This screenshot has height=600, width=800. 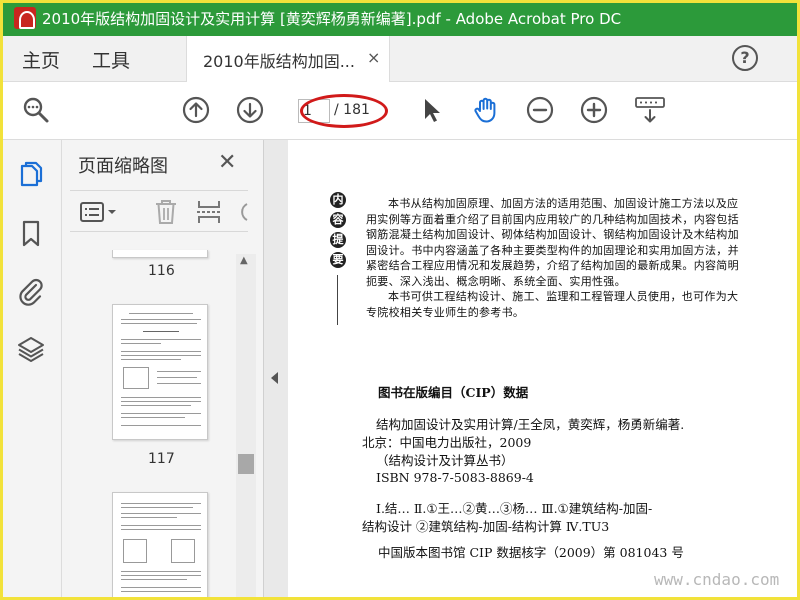 I want to click on panel-splitter, so click(x=276, y=370).